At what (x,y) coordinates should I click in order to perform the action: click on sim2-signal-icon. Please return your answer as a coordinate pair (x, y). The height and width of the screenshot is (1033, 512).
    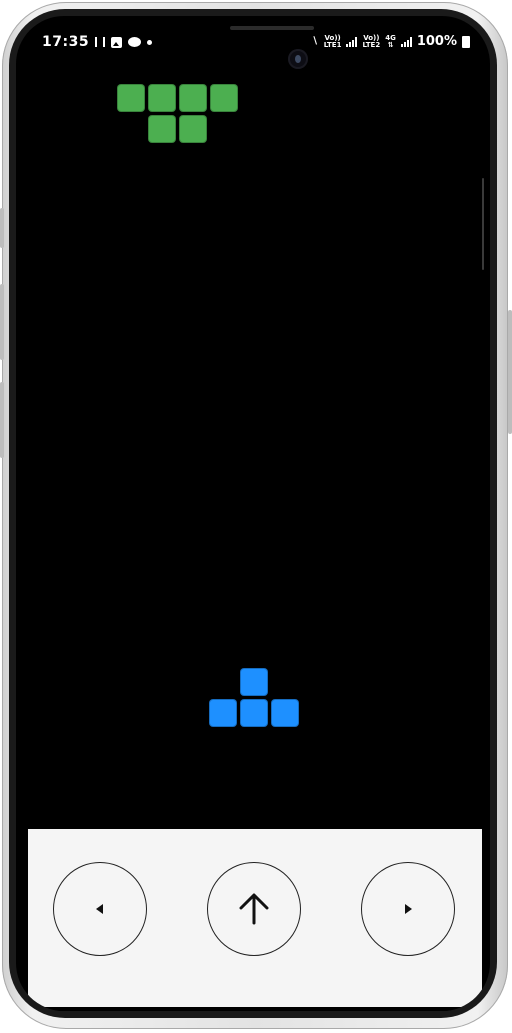
    Looking at the image, I should click on (406, 41).